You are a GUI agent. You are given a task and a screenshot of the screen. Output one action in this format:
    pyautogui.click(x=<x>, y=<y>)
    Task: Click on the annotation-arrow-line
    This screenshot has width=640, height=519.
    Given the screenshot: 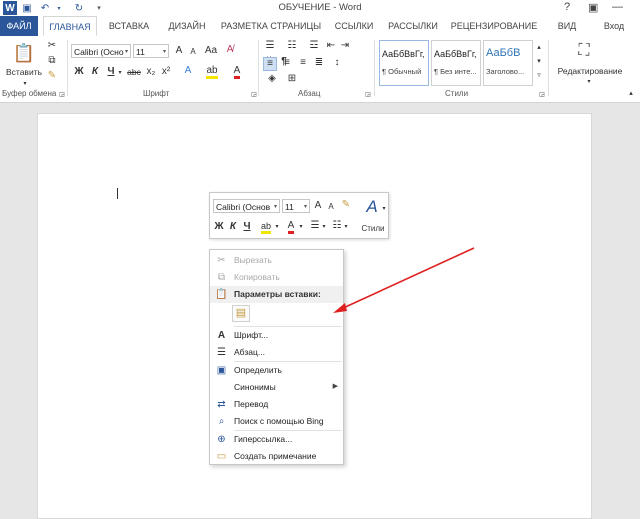 What is the action you would take?
    pyautogui.click(x=407, y=278)
    